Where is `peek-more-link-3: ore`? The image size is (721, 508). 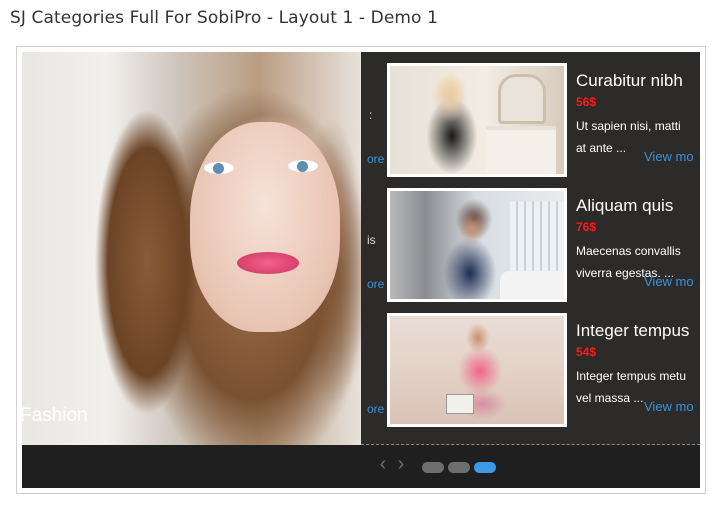 peek-more-link-3: ore is located at coordinates (375, 409).